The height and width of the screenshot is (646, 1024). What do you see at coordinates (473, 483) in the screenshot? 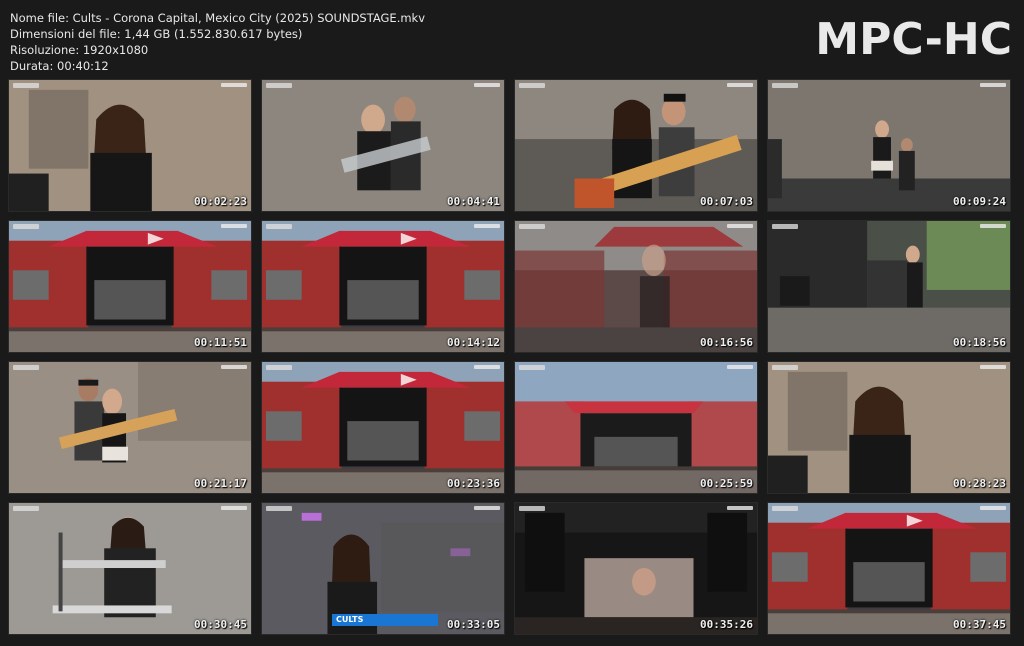
I see `timestamp: 00:23:36` at bounding box center [473, 483].